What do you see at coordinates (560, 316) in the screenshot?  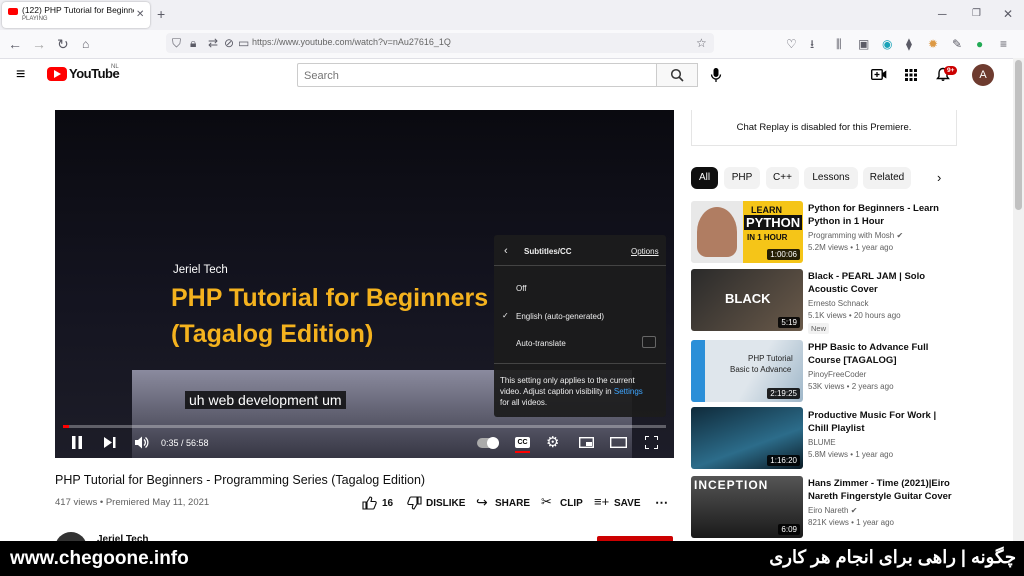 I see `subtitles-option-english: English (auto-generated)` at bounding box center [560, 316].